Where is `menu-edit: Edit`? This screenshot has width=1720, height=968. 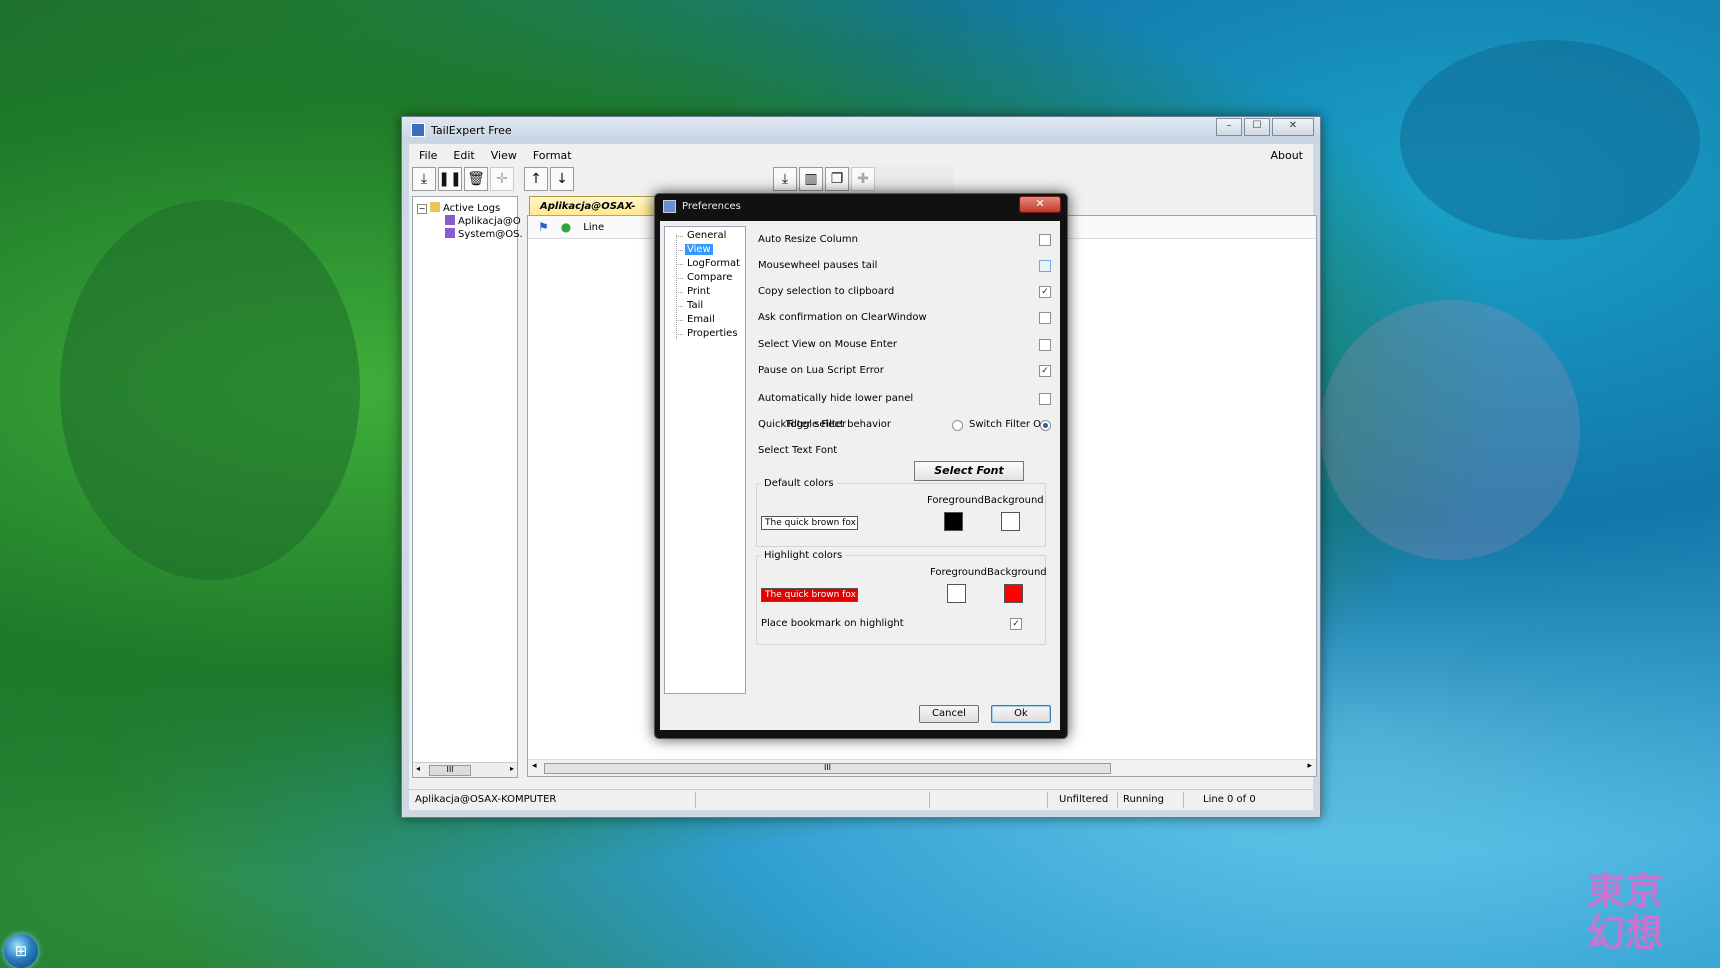 menu-edit: Edit is located at coordinates (463, 155).